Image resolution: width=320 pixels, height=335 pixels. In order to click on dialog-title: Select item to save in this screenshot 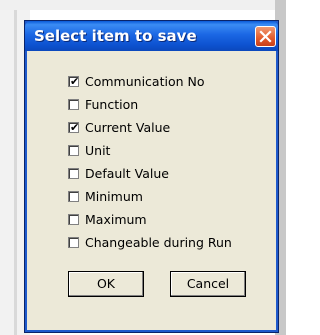, I will do `click(115, 36)`.